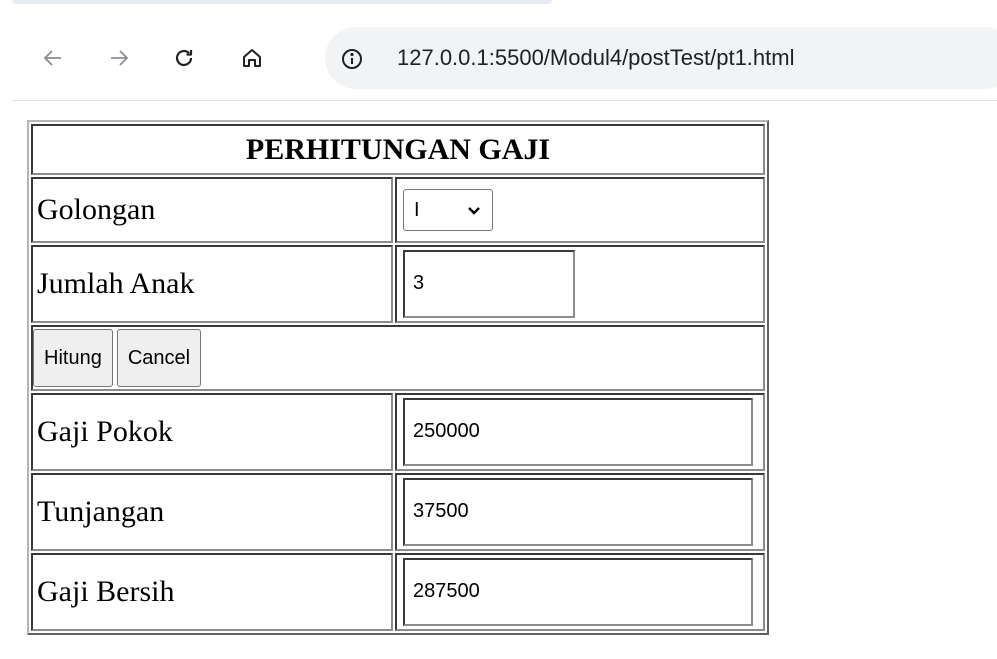  I want to click on tunjangan-cell: 37500, so click(580, 512).